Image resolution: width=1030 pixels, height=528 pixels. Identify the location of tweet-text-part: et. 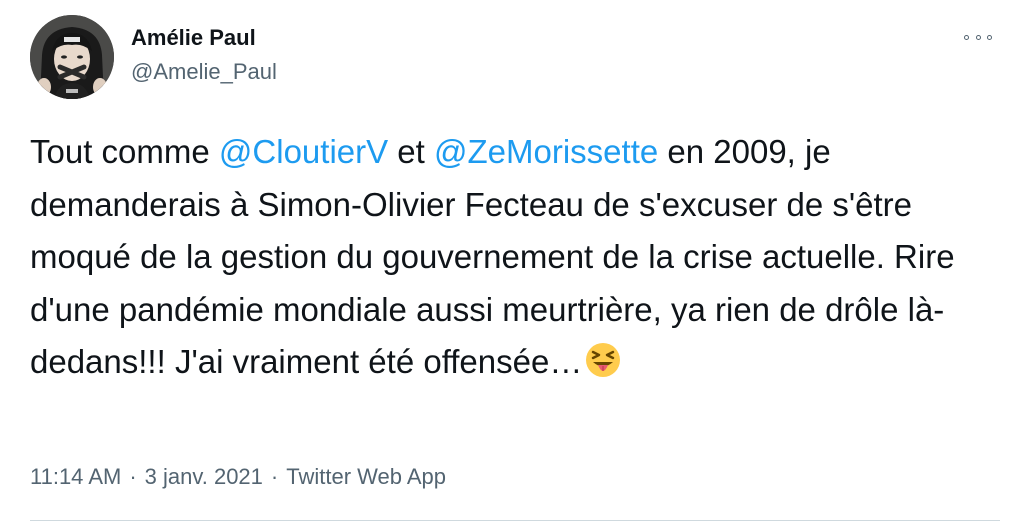
(411, 151).